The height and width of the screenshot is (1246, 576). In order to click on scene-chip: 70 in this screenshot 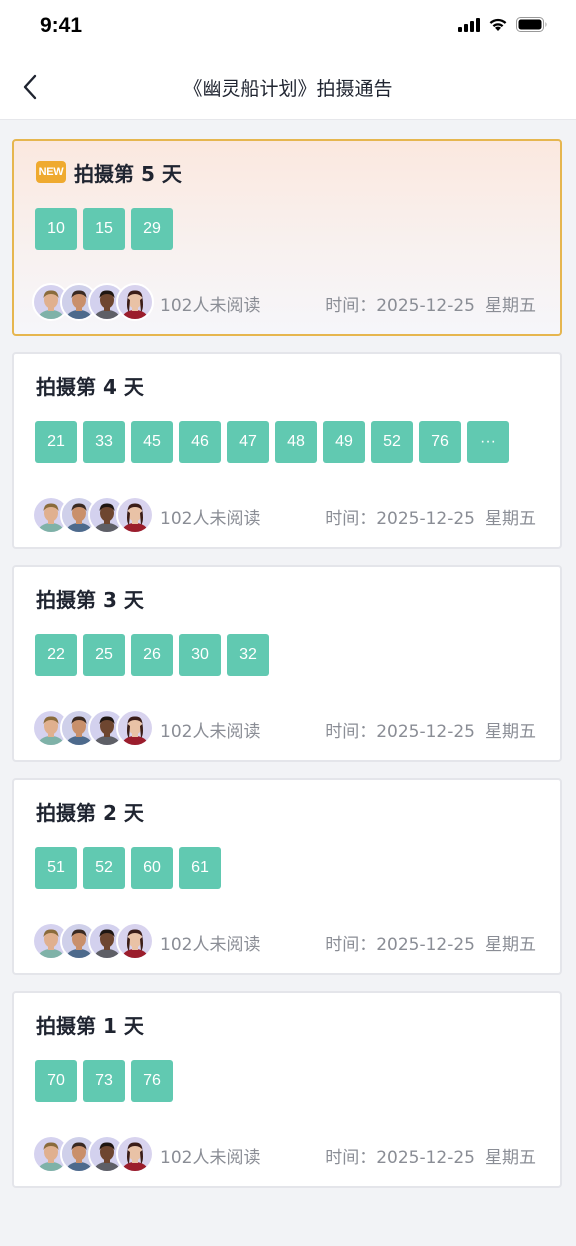, I will do `click(56, 1081)`.